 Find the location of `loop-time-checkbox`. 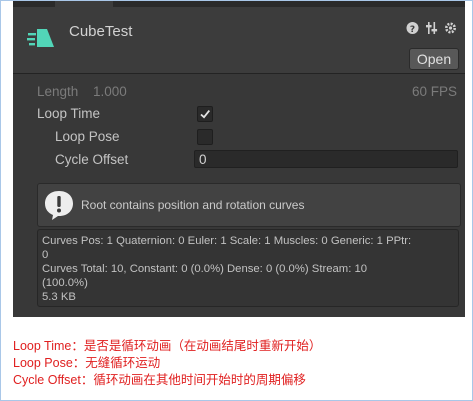

loop-time-checkbox is located at coordinates (205, 114).